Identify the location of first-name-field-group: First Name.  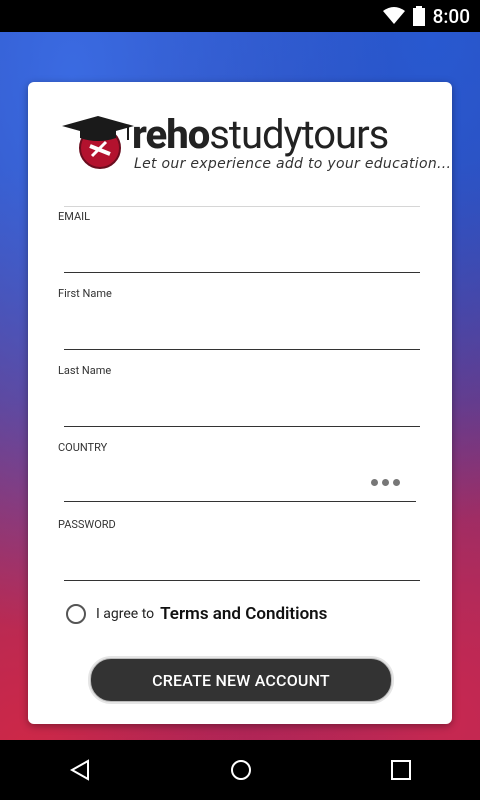
(239, 318).